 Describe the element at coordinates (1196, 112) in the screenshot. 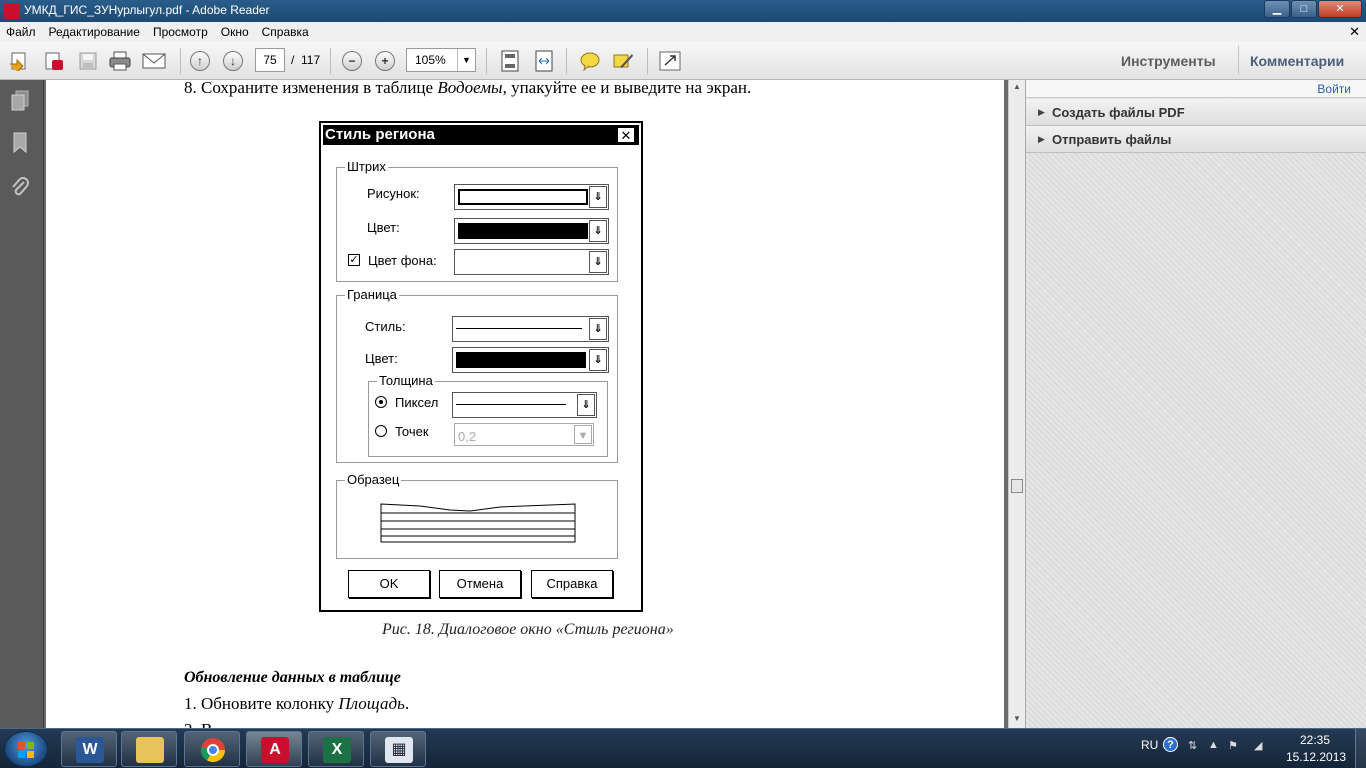

I see `create-pdf-section: ▶ Создать файлы PDF` at that location.